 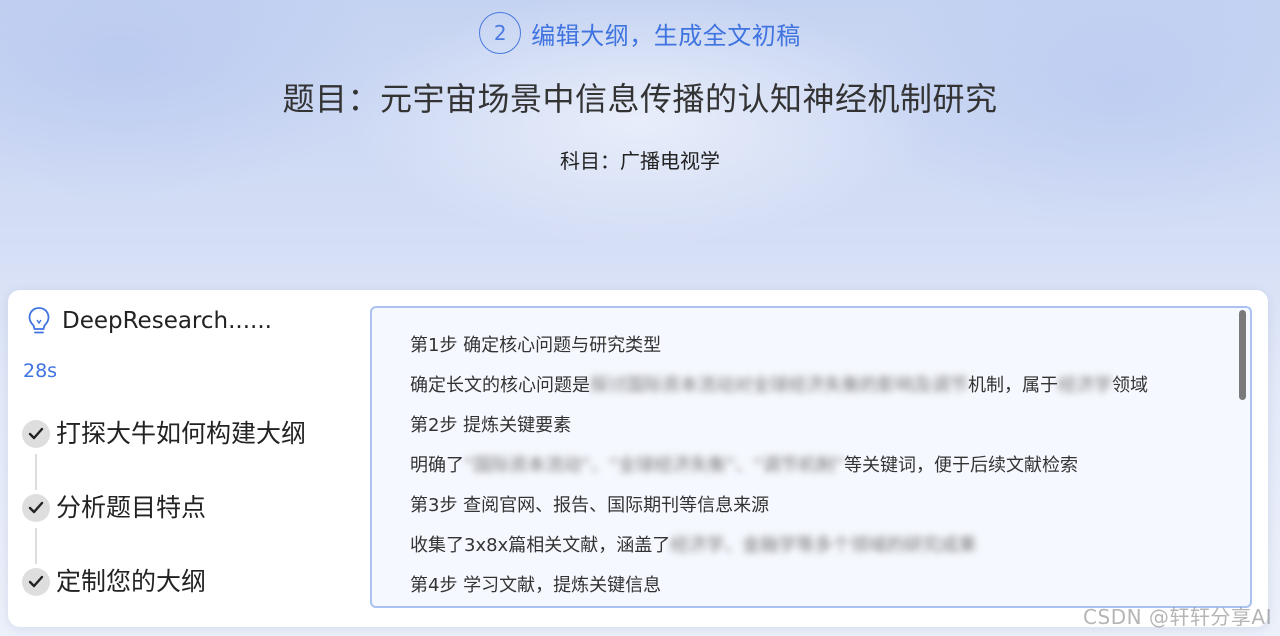 I want to click on log-text: 确定长文的核心问题是, so click(x=500, y=385).